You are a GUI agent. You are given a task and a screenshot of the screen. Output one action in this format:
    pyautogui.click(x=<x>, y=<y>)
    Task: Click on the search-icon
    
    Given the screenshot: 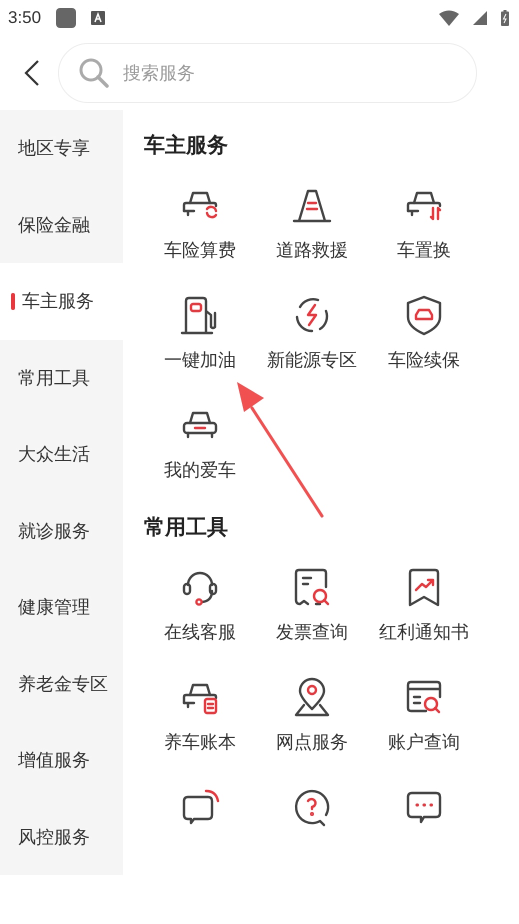 What is the action you would take?
    pyautogui.click(x=94, y=73)
    